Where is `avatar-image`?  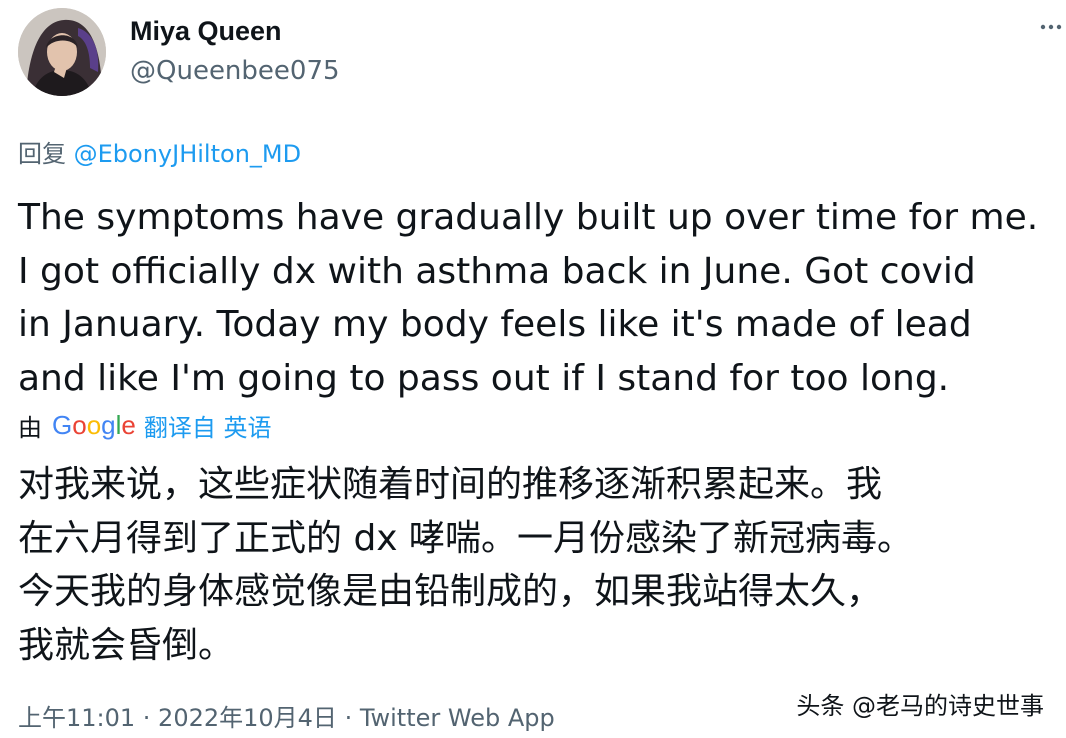 avatar-image is located at coordinates (62, 52).